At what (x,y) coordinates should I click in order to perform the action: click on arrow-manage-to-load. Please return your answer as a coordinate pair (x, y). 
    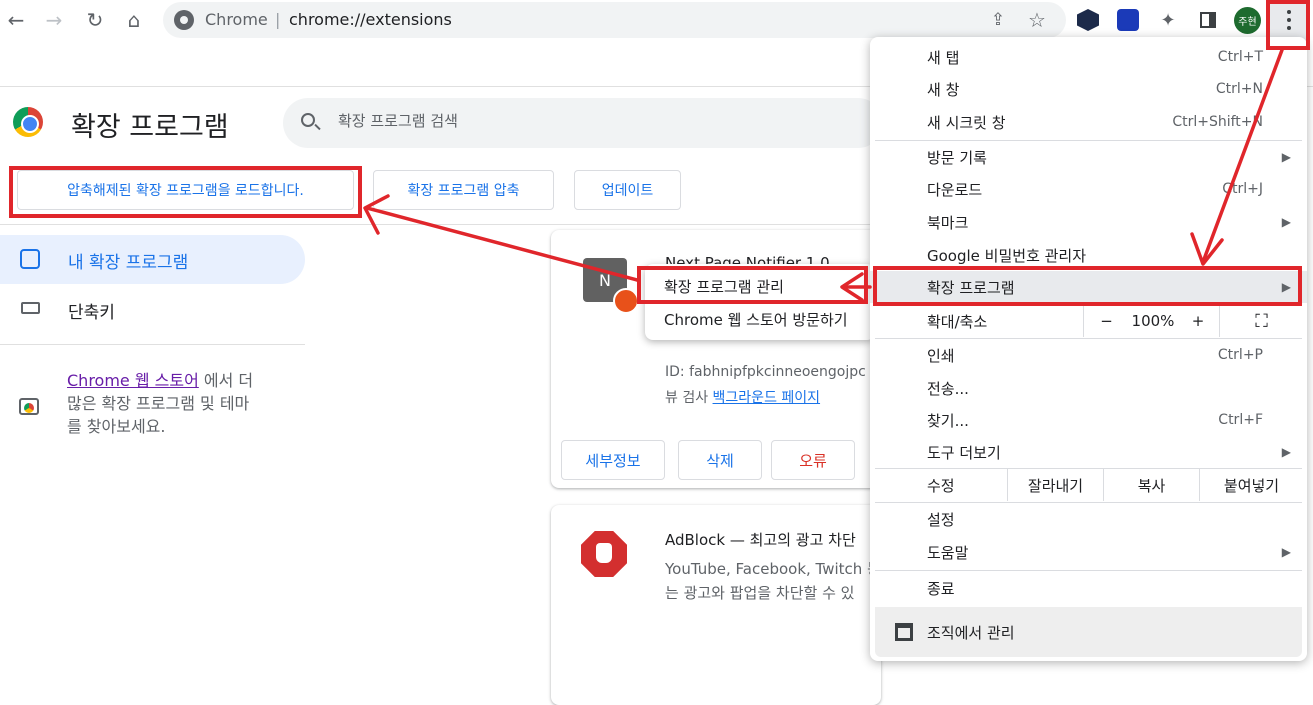
    Looking at the image, I should click on (502, 244).